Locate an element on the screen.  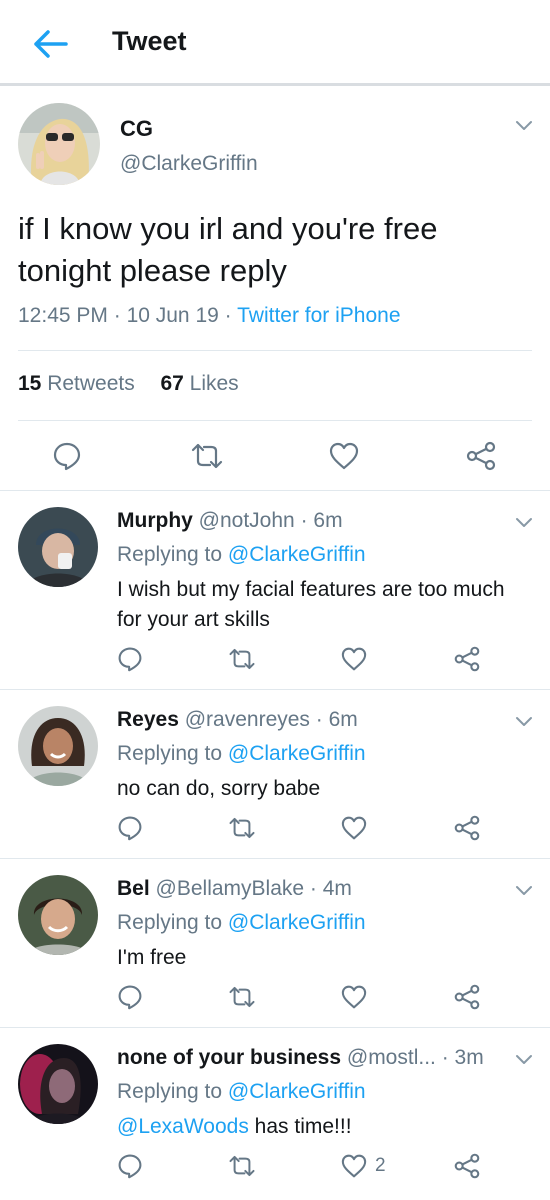
reply-header: none of your business @mostl... · 3m is located at coordinates (300, 1057).